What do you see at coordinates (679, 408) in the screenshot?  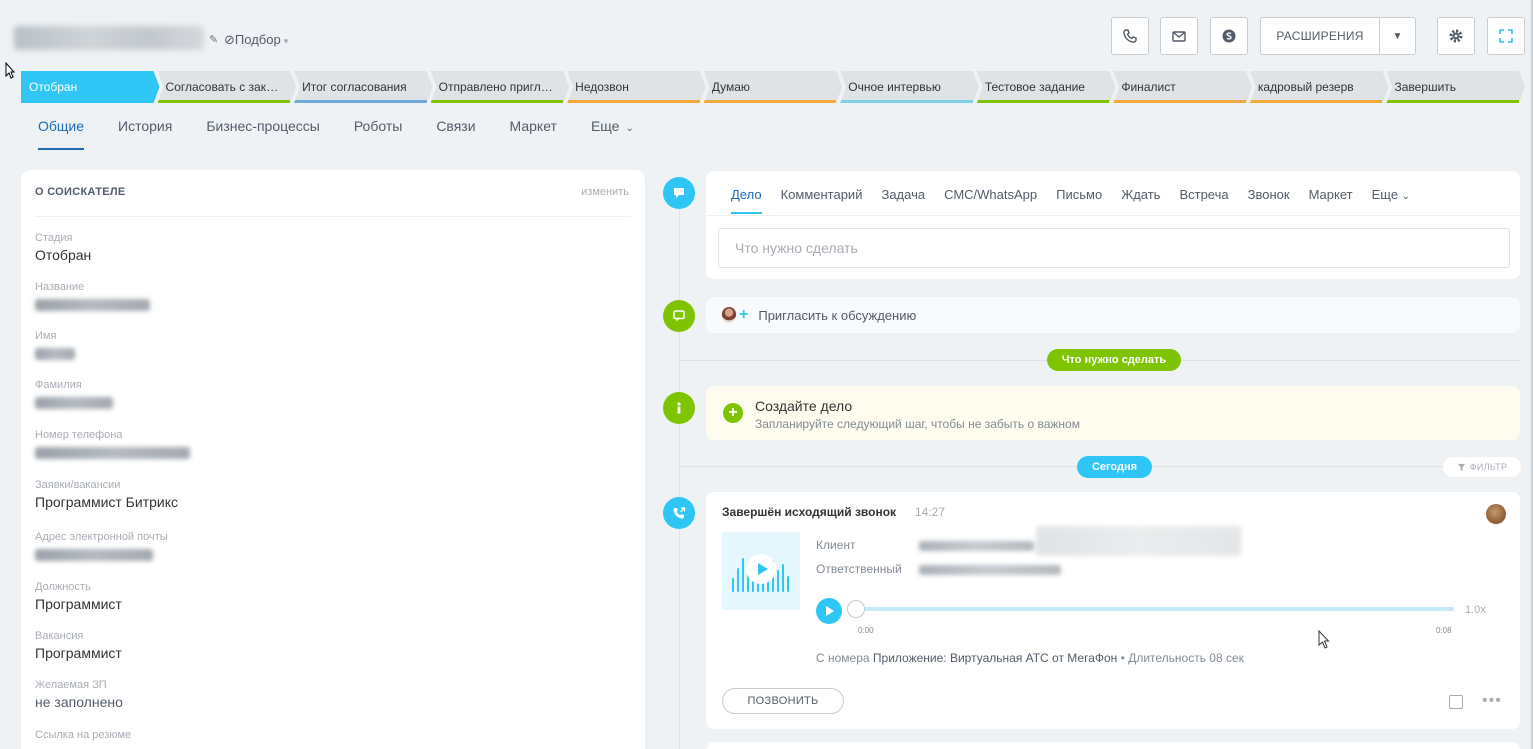 I see `timeline-info-icon` at bounding box center [679, 408].